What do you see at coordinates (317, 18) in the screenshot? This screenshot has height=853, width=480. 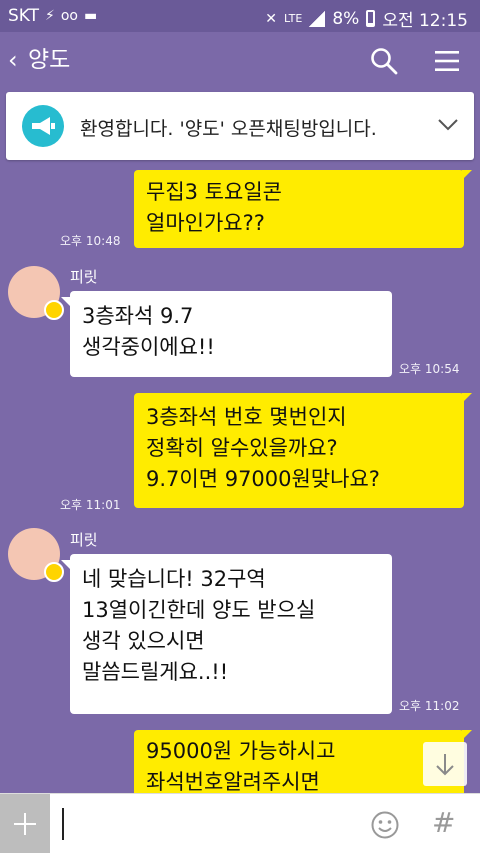 I see `signal-icon` at bounding box center [317, 18].